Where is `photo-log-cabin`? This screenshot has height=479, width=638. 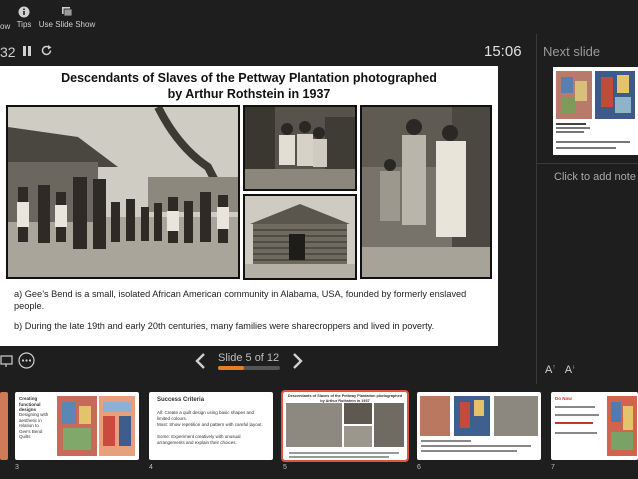
photo-log-cabin is located at coordinates (300, 237).